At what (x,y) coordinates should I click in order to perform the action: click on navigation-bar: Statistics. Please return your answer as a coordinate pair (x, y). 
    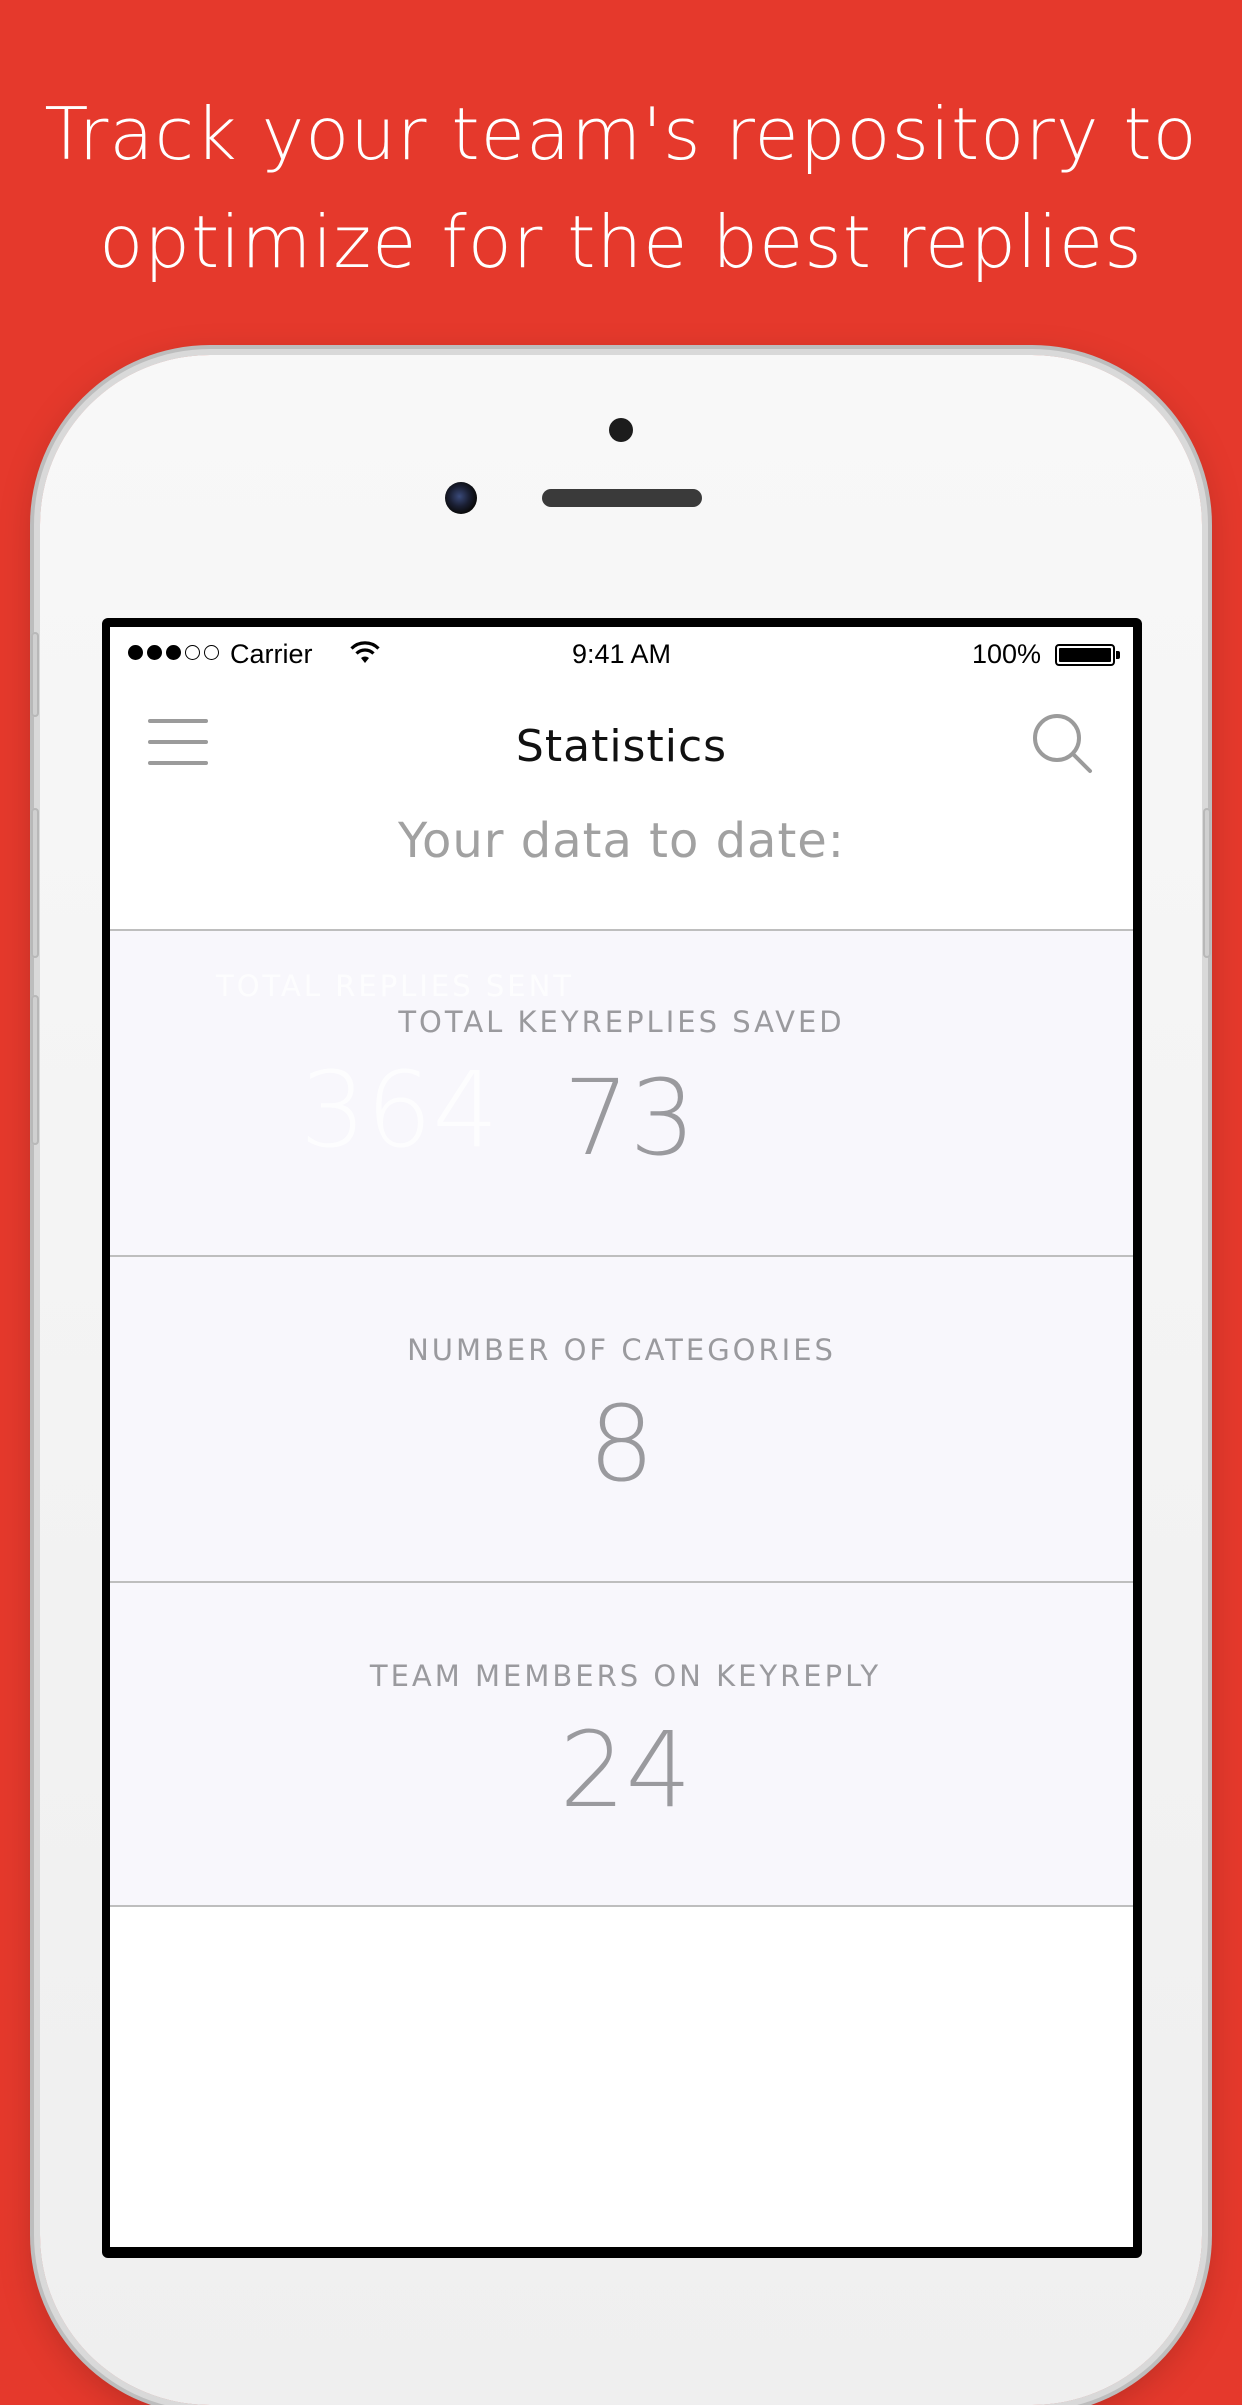
    Looking at the image, I should click on (621, 741).